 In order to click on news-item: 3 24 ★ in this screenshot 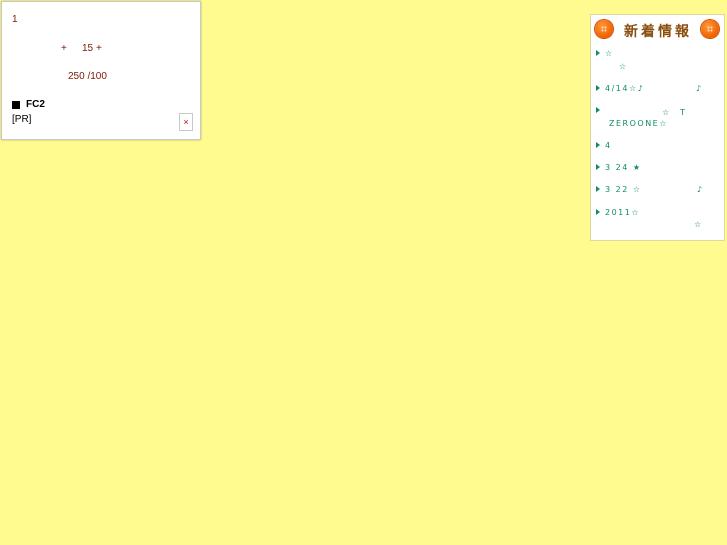, I will do `click(658, 169)`.